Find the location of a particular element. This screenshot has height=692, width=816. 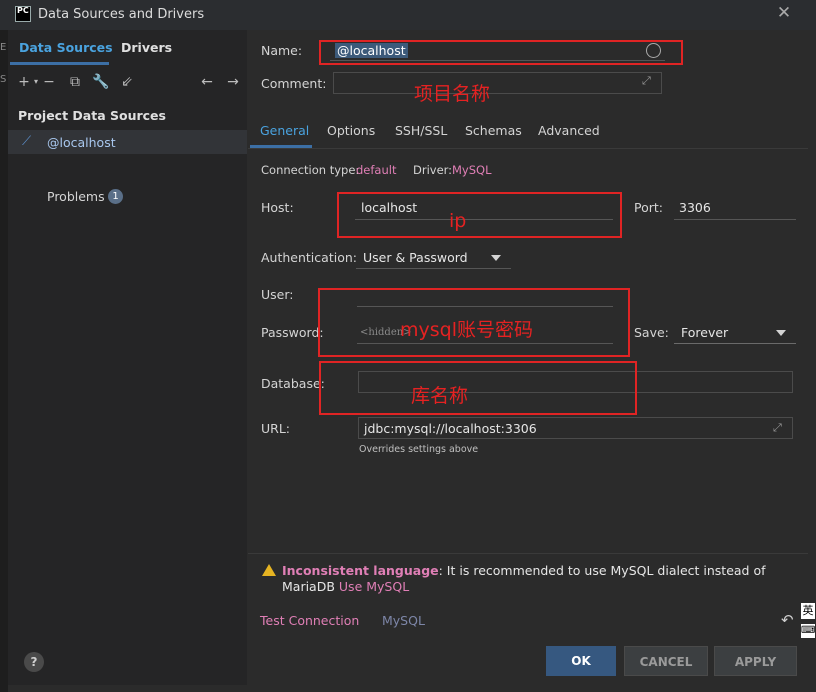

annotation-ip: ip is located at coordinates (458, 221).